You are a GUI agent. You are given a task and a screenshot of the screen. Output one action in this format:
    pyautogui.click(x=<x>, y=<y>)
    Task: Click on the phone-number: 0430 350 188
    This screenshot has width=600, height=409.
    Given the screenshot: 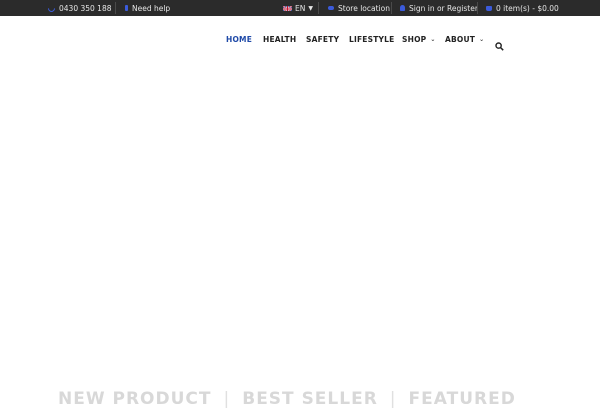 What is the action you would take?
    pyautogui.click(x=85, y=8)
    